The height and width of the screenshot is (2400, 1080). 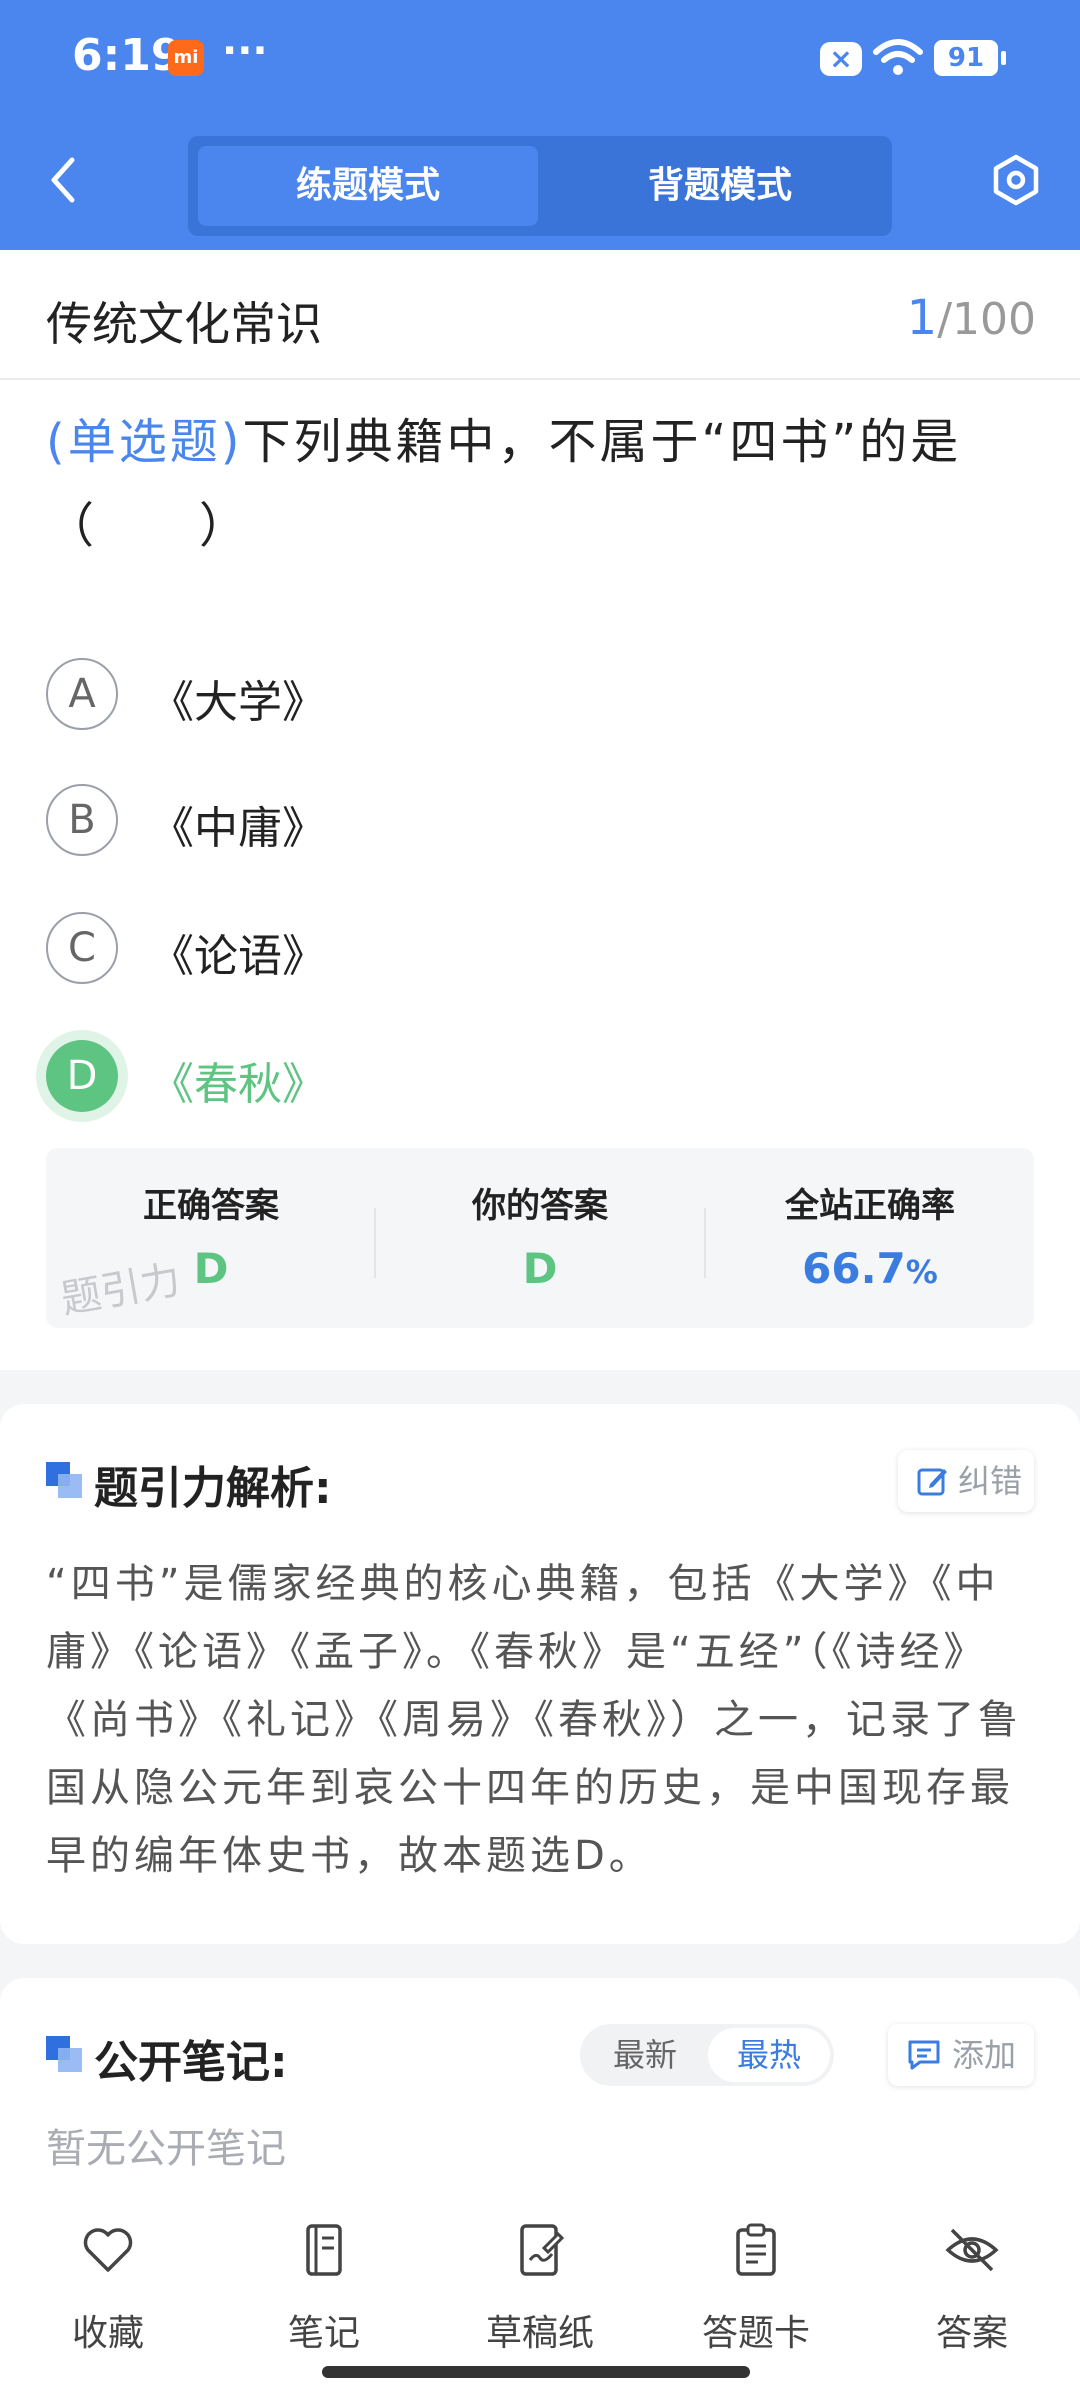 I want to click on notes-title: 公开笔记:, so click(x=191, y=2062).